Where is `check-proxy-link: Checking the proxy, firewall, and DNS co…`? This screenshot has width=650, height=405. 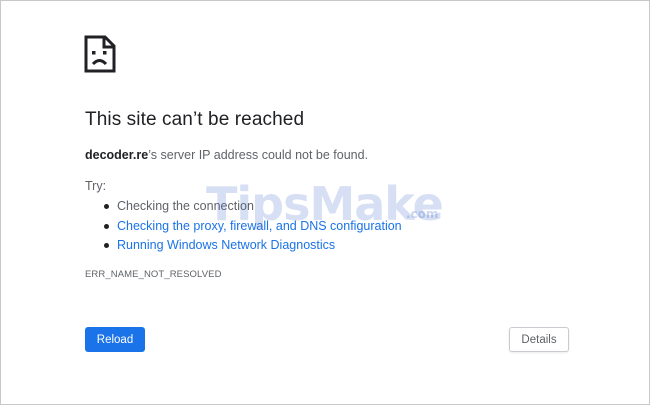 check-proxy-link: Checking the proxy, firewall, and DNS co… is located at coordinates (259, 226).